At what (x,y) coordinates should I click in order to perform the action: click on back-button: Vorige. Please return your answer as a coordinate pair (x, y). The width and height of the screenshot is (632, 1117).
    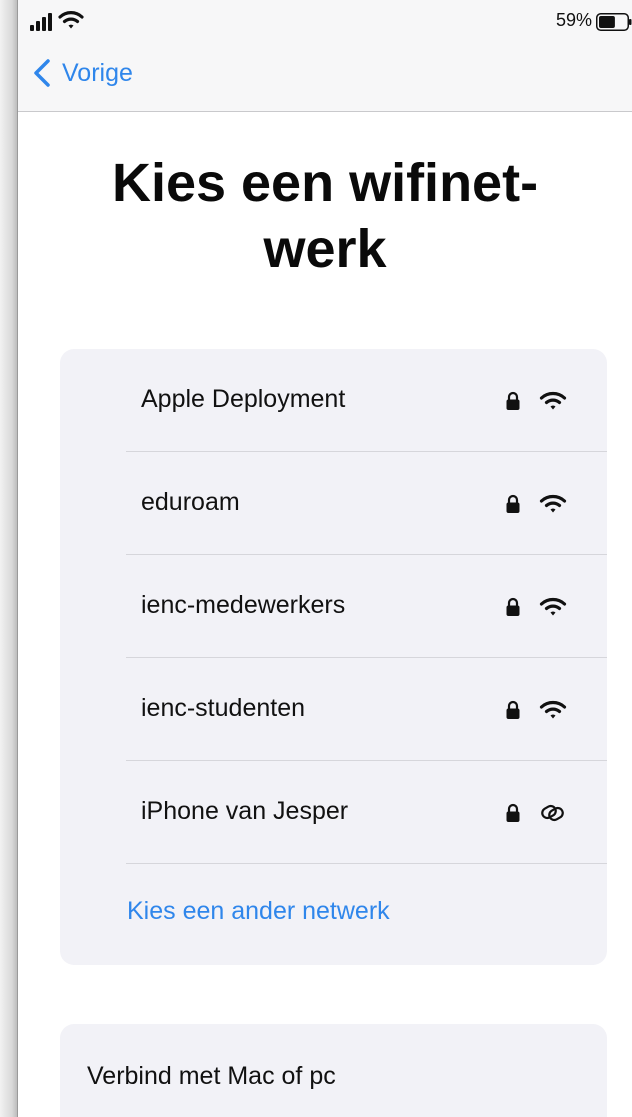
    Looking at the image, I should click on (82, 73).